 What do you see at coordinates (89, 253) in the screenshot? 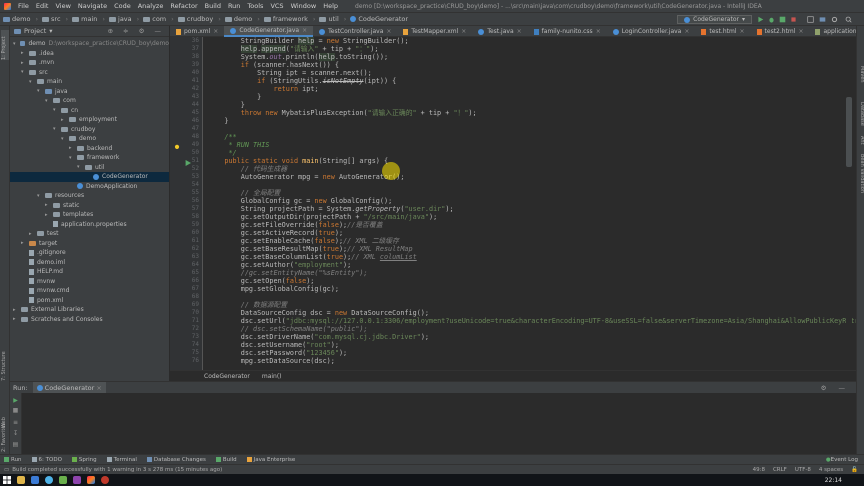
I see `tree-item: .gitignore` at bounding box center [89, 253].